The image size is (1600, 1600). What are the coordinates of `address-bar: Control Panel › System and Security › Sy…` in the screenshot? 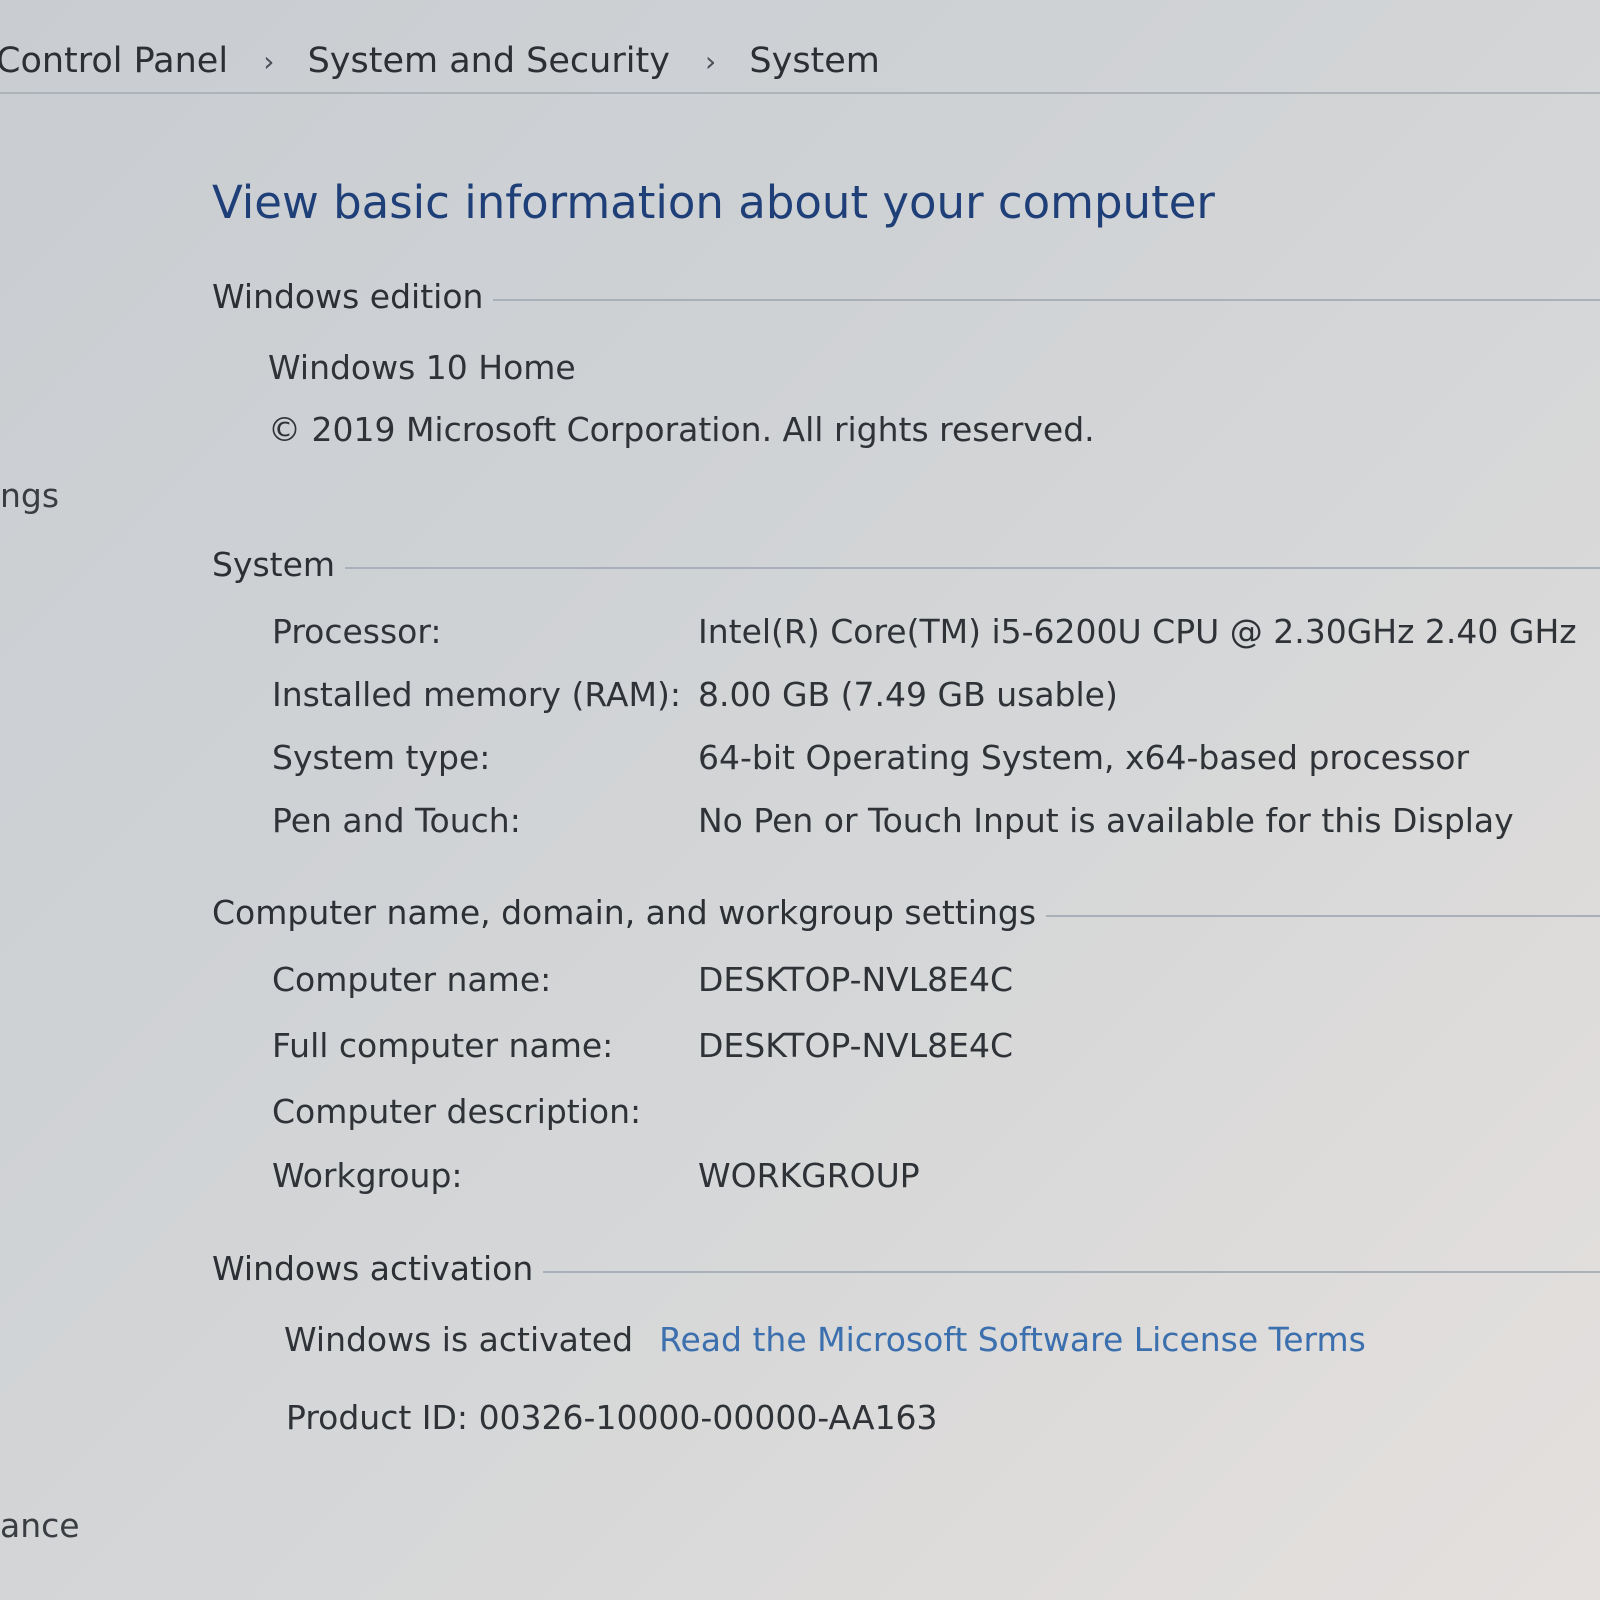 It's located at (800, 47).